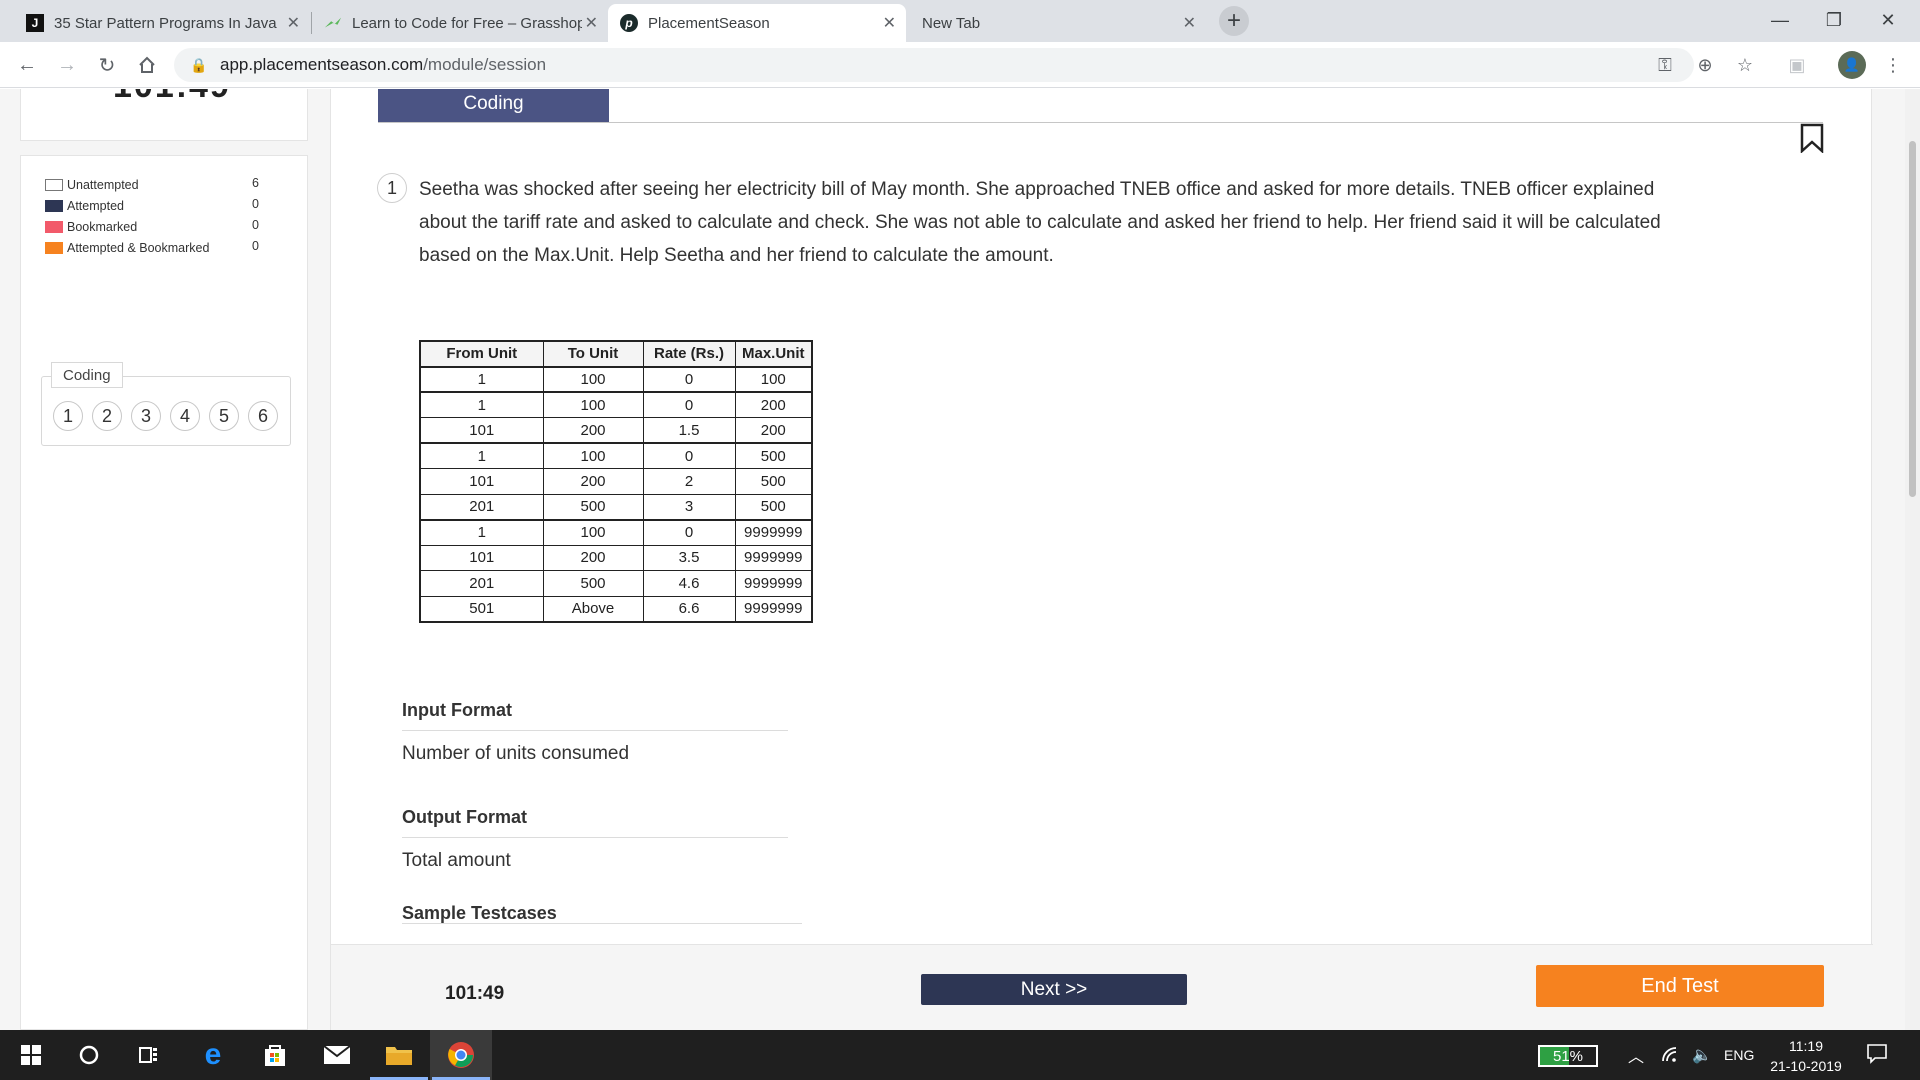 The width and height of the screenshot is (1920, 1080). What do you see at coordinates (35, 23) in the screenshot?
I see `java-j-icon: J` at bounding box center [35, 23].